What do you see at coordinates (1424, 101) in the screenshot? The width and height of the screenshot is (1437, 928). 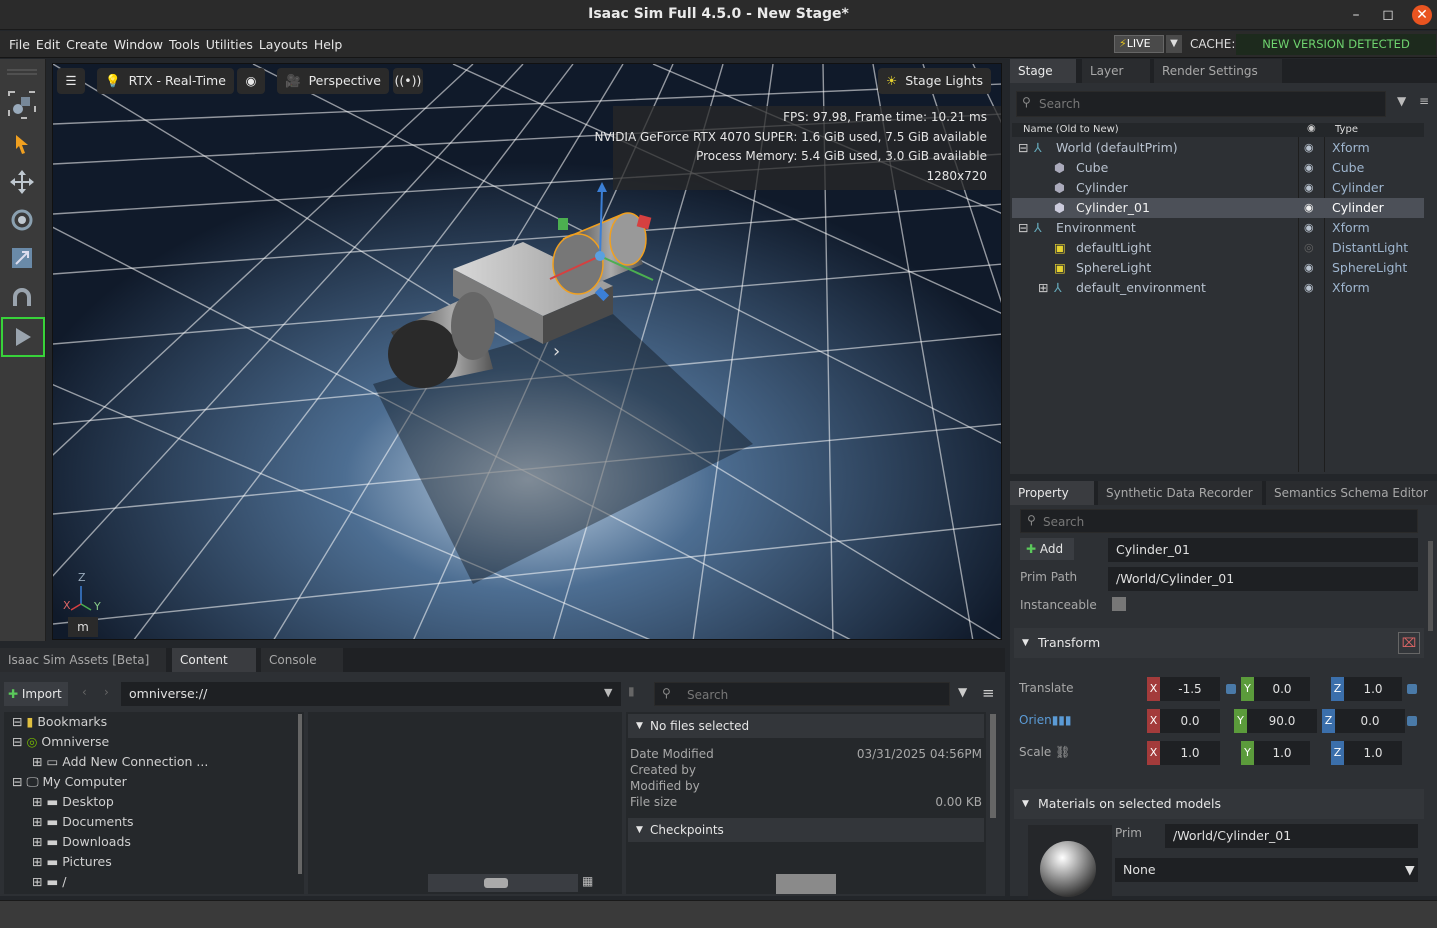 I see `menu-icon: ≡` at bounding box center [1424, 101].